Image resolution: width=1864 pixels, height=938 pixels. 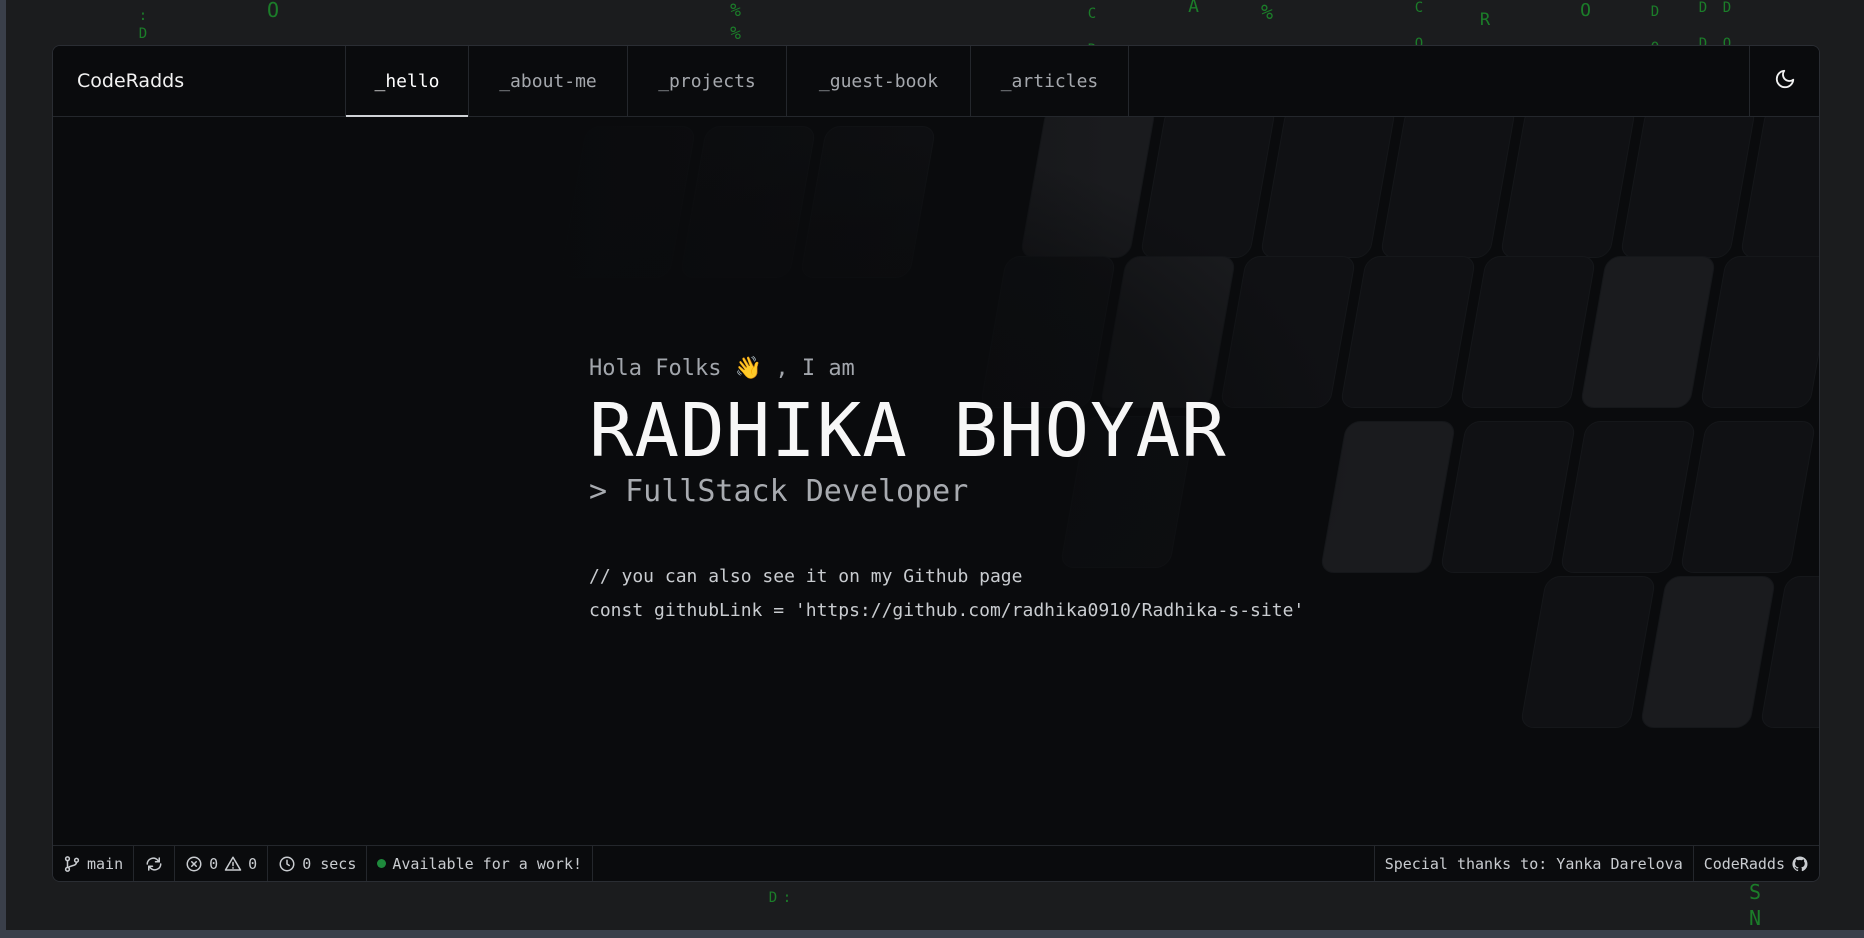 I want to click on tab-articles: _articles, so click(x=1050, y=81).